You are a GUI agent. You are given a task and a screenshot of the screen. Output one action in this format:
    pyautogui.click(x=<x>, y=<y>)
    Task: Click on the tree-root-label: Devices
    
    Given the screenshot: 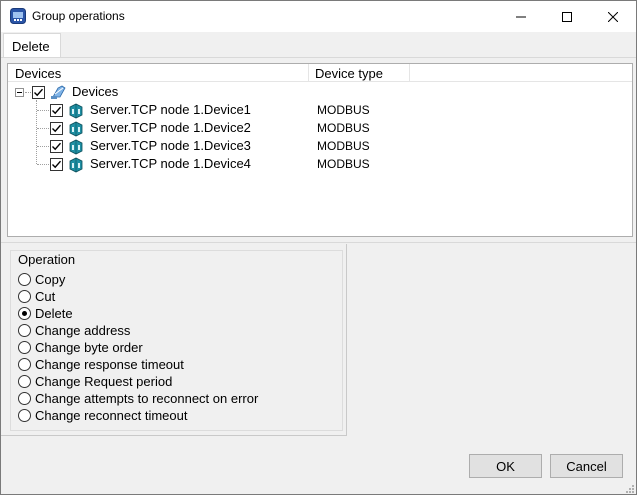 What is the action you would take?
    pyautogui.click(x=95, y=91)
    